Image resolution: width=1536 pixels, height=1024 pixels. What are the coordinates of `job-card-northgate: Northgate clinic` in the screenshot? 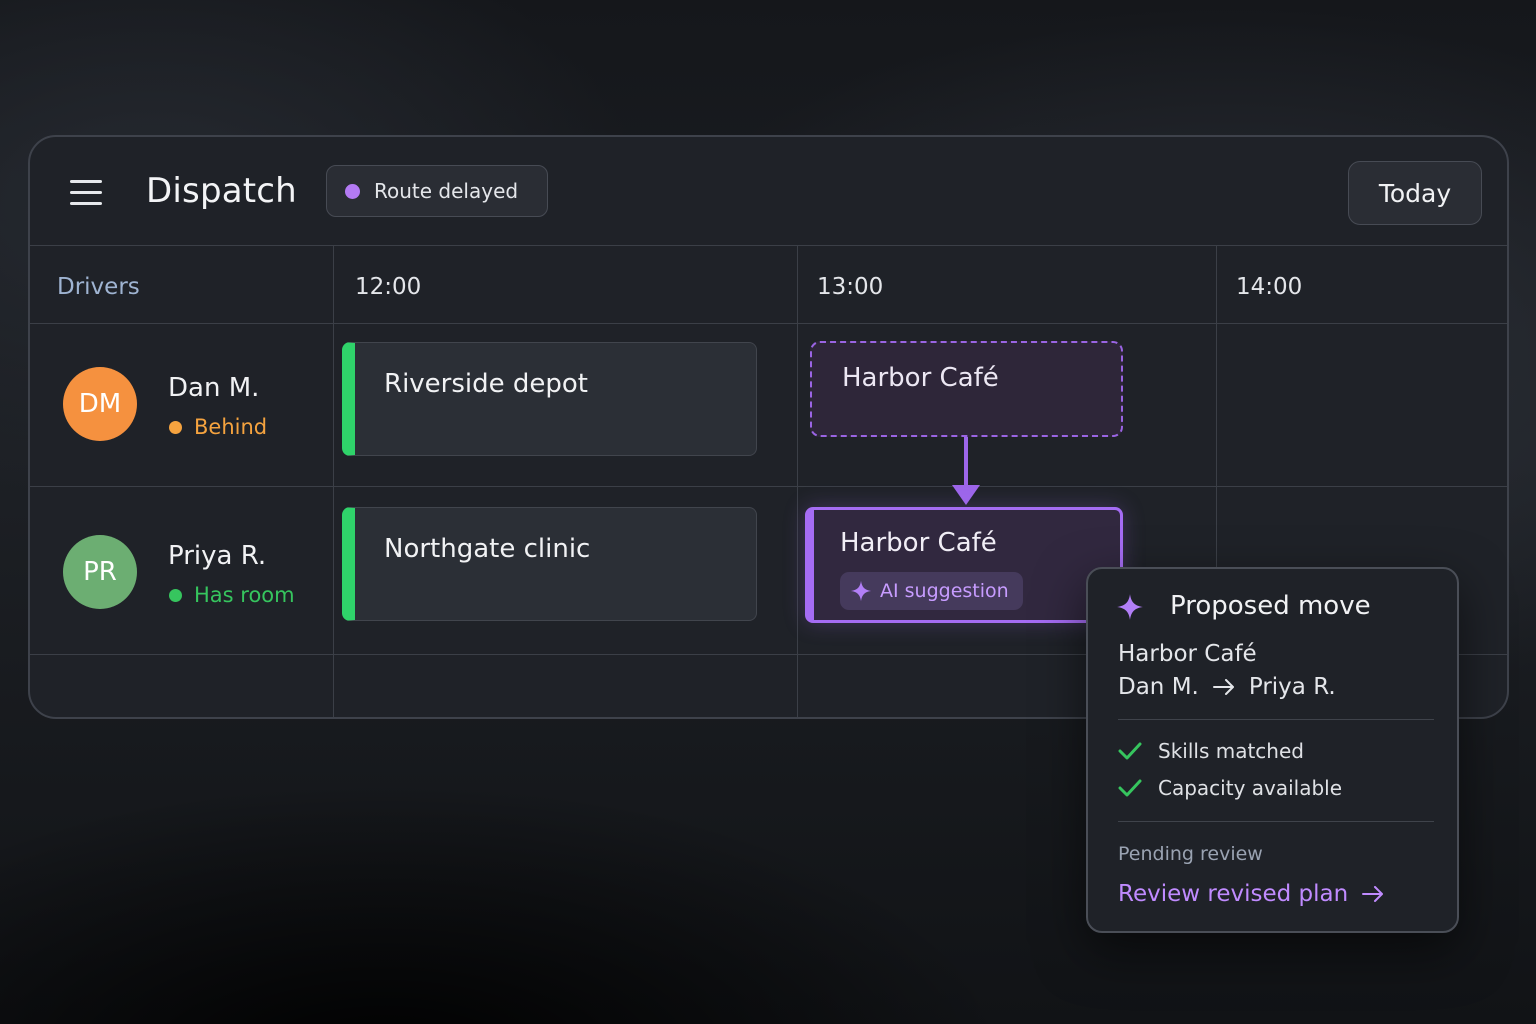 It's located at (549, 564).